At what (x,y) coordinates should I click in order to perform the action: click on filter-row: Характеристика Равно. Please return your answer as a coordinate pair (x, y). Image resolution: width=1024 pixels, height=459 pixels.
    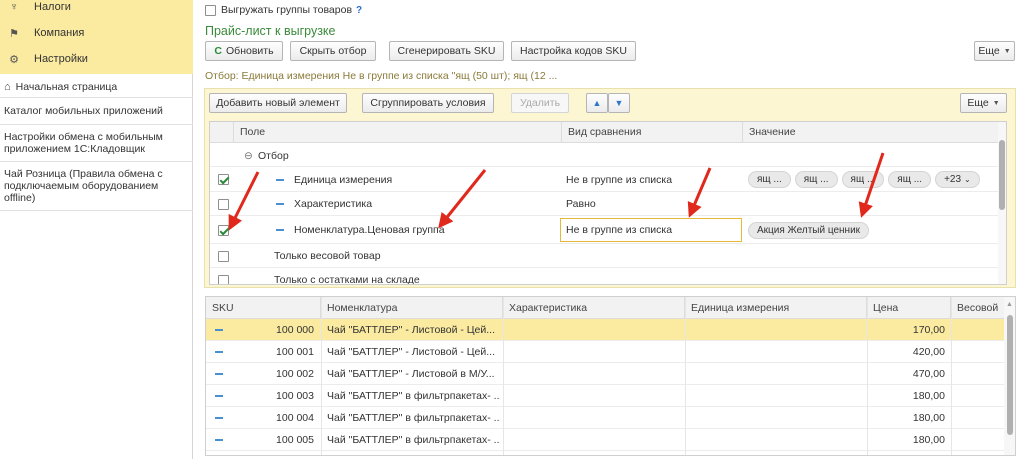
    Looking at the image, I should click on (604, 204).